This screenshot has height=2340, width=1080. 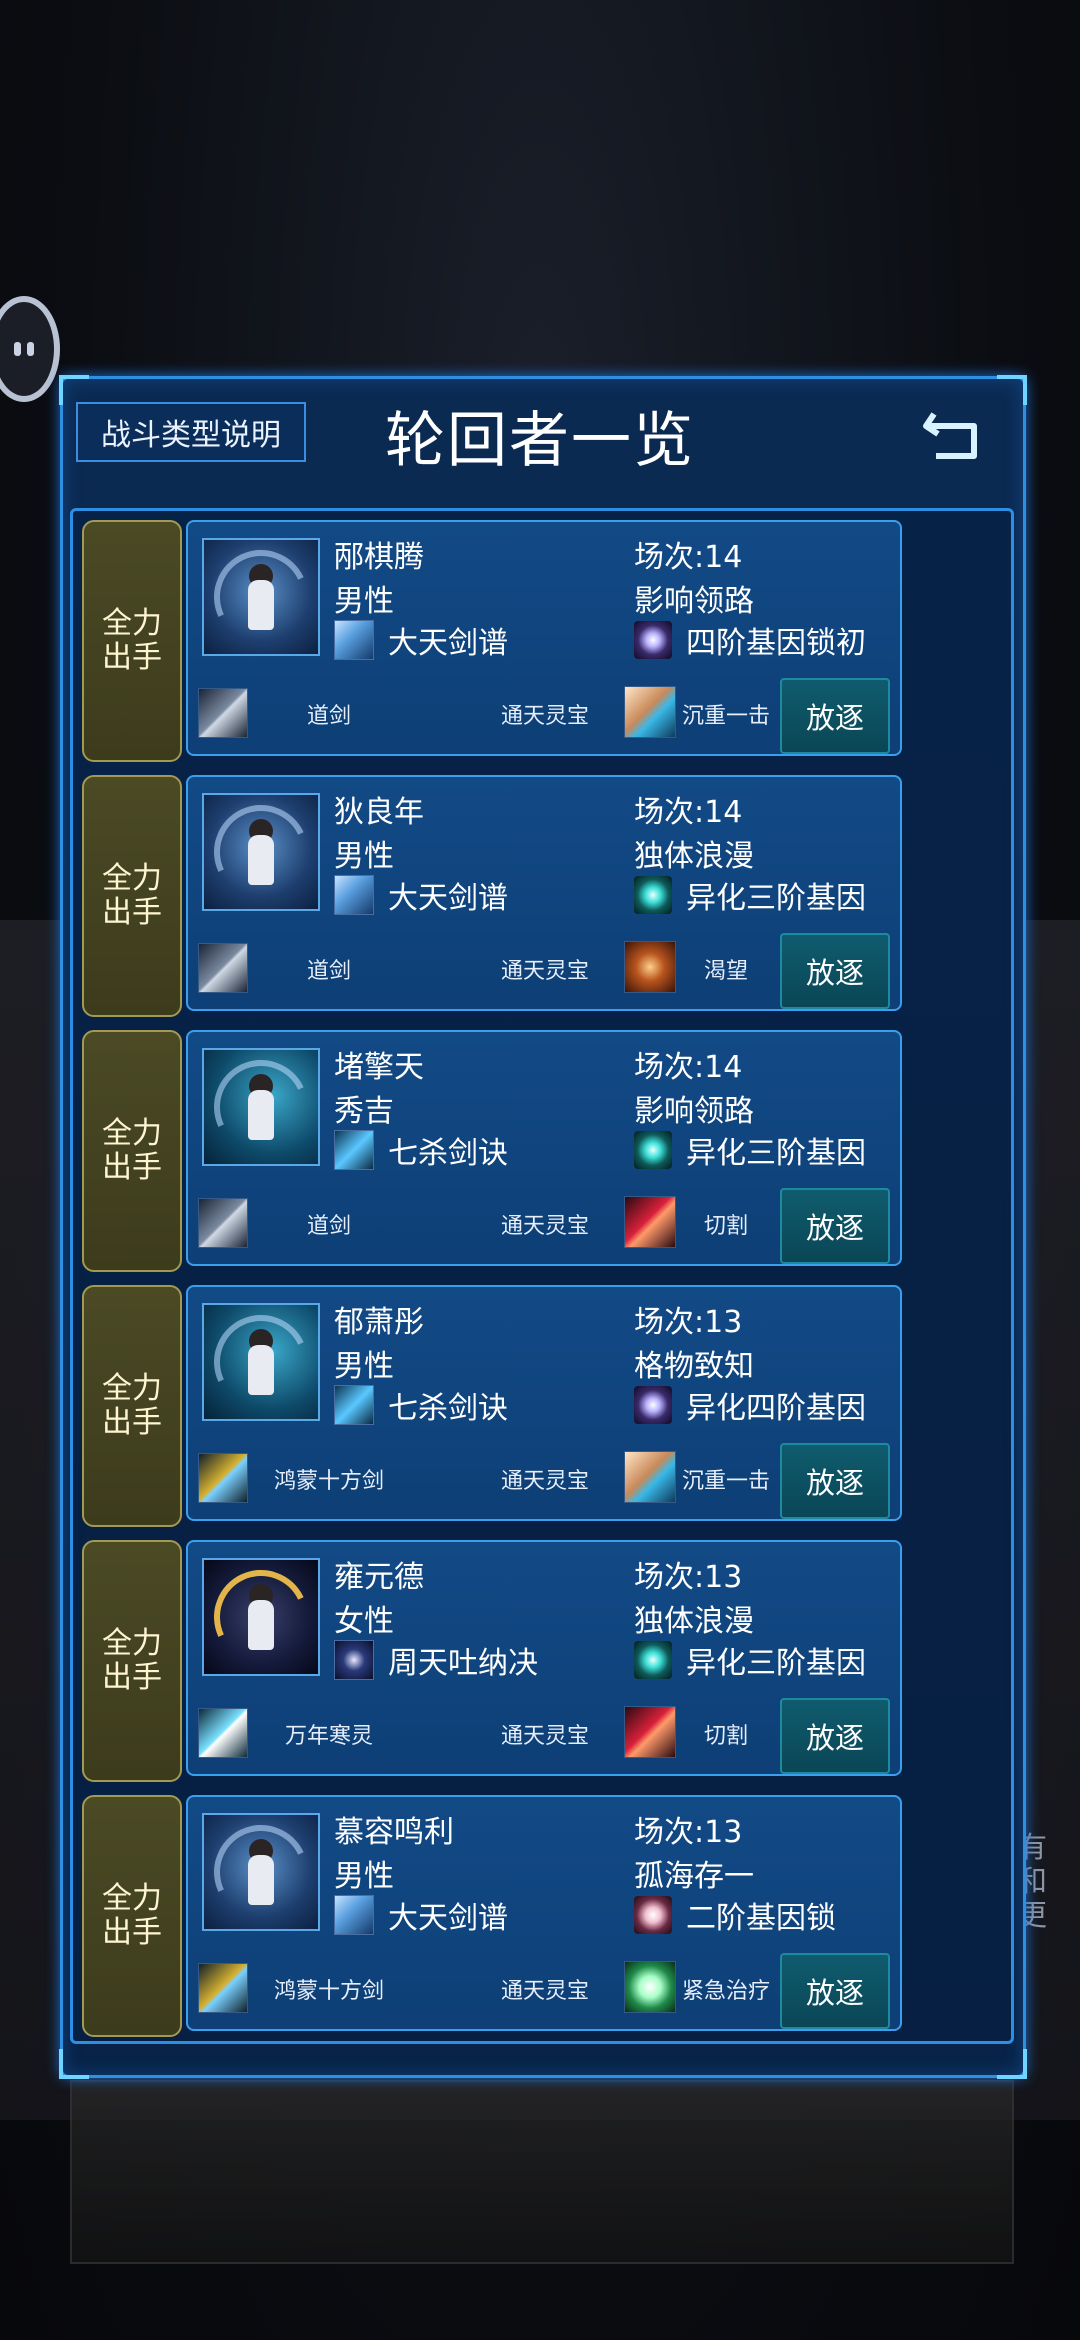 I want to click on gene-name: 异化四阶基因, so click(x=776, y=1408).